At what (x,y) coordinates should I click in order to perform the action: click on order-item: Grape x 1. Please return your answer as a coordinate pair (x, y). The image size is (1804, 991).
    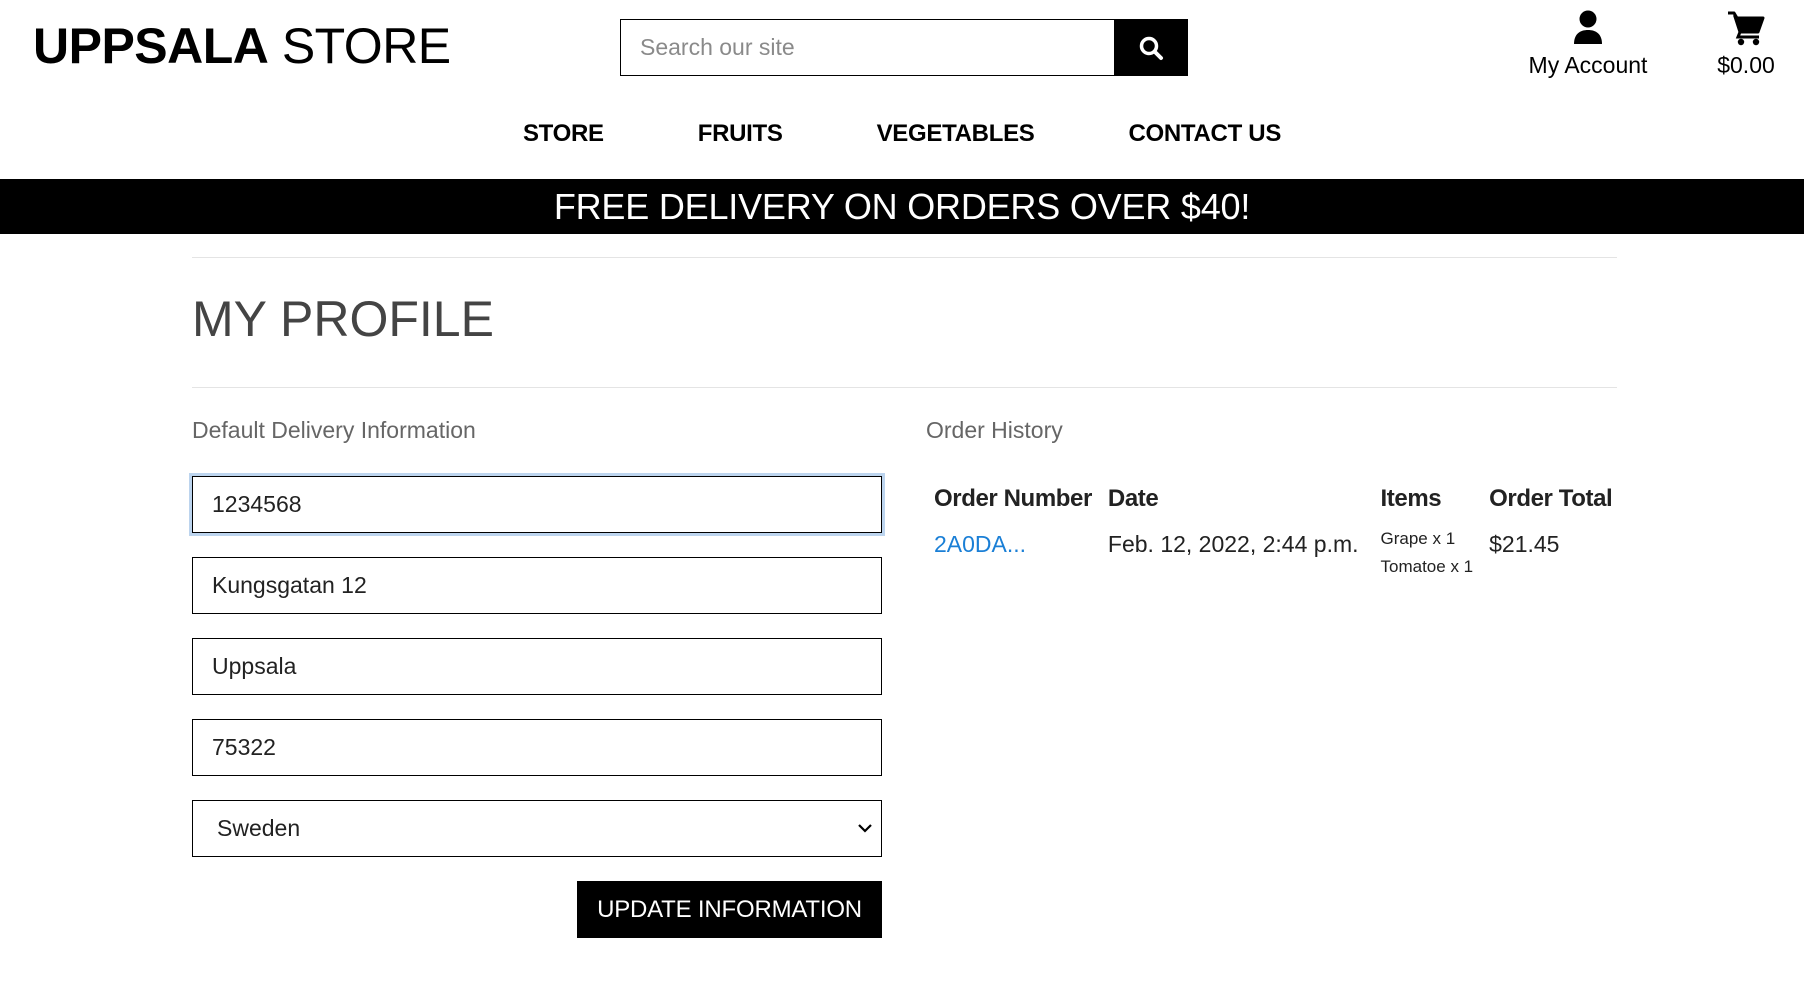
    Looking at the image, I should click on (1418, 538).